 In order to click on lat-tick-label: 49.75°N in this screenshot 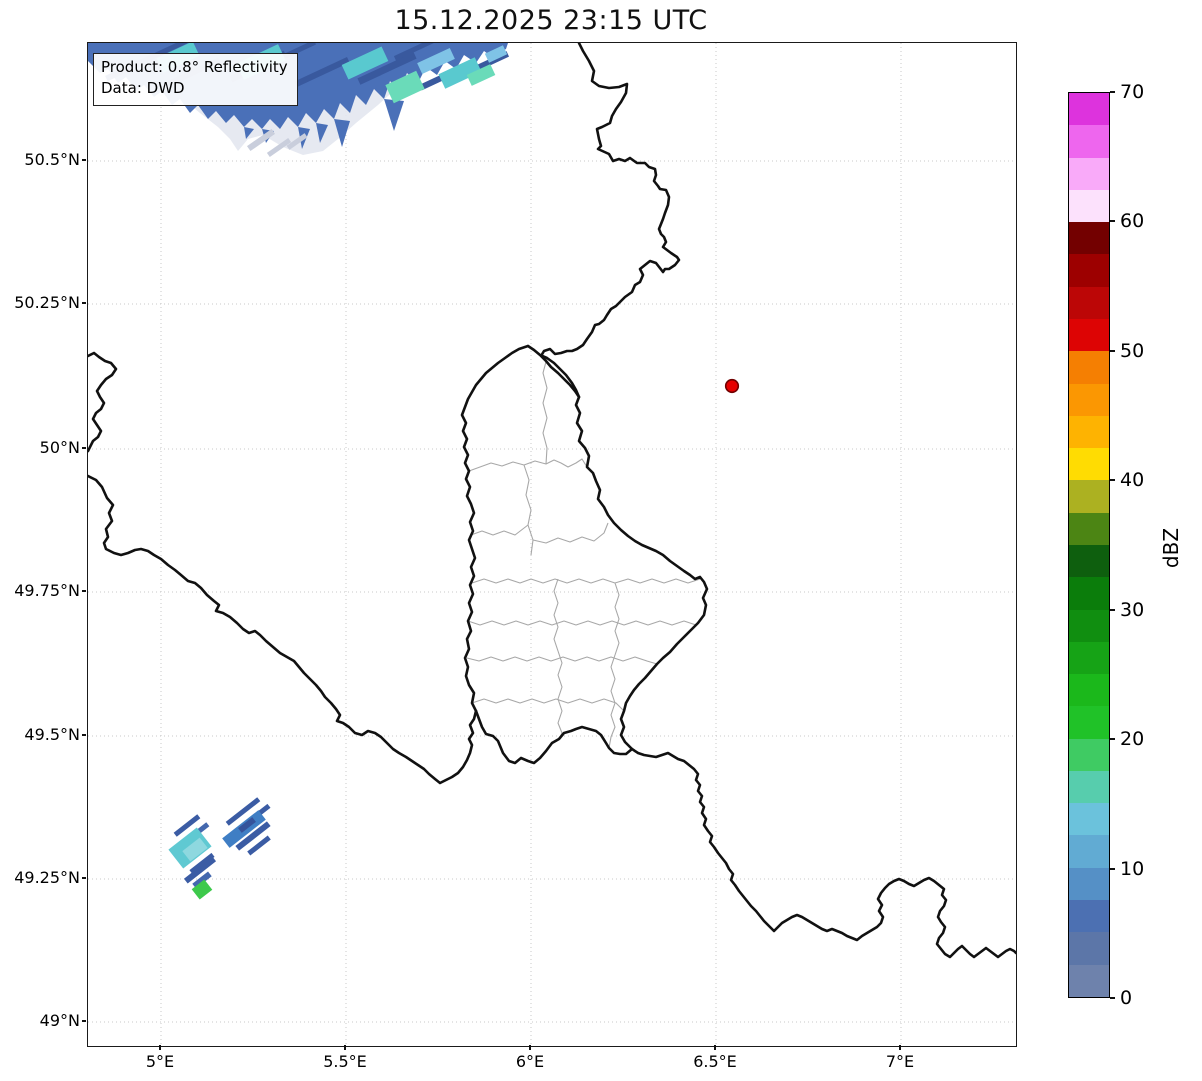, I will do `click(47, 590)`.